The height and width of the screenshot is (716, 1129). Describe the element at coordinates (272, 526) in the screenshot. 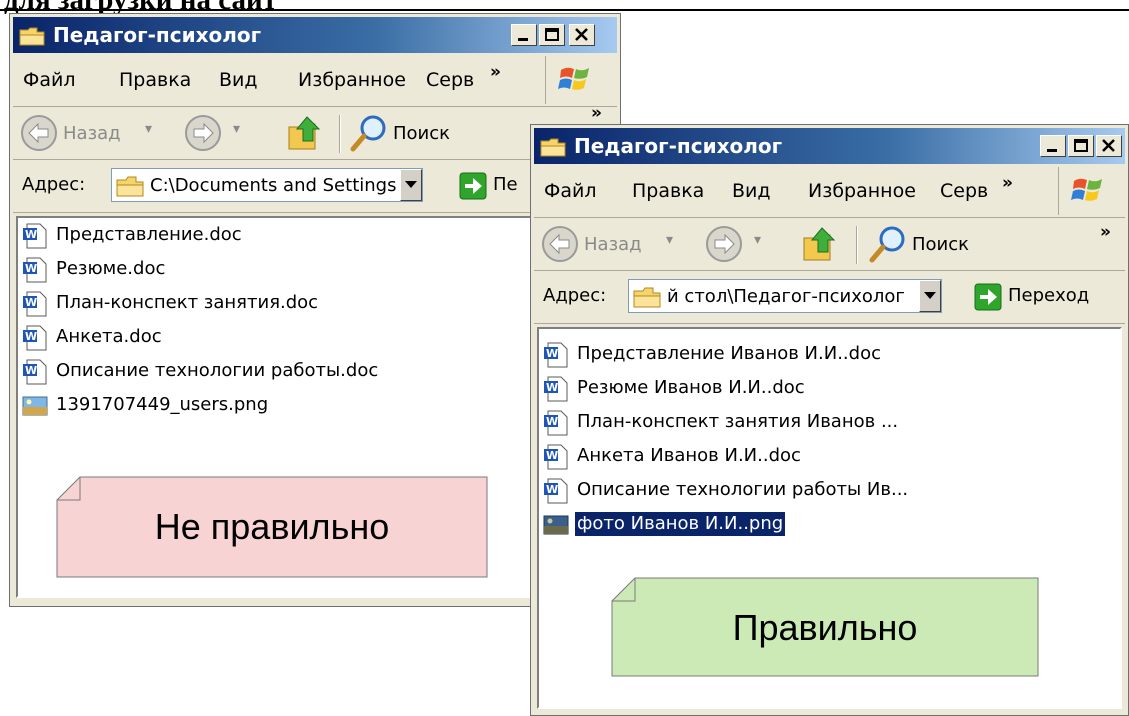

I see `note-text: Не правильно` at that location.